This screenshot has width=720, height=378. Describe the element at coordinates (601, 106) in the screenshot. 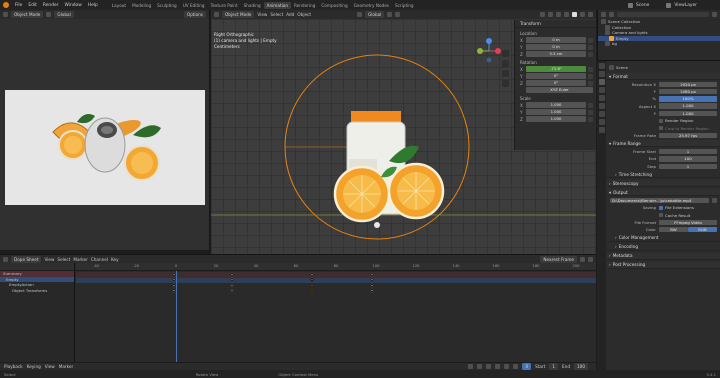

I see `world-tab-icon` at that location.